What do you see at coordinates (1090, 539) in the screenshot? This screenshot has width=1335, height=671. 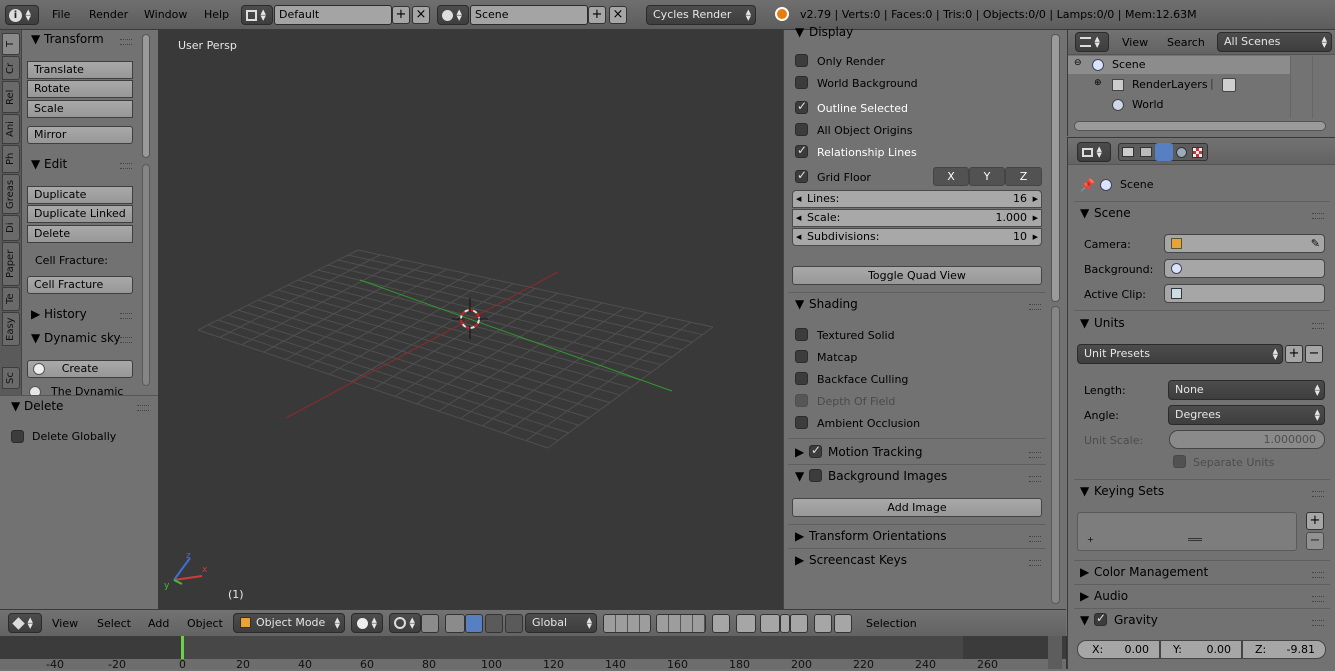 I see `list-filter-icon: +` at bounding box center [1090, 539].